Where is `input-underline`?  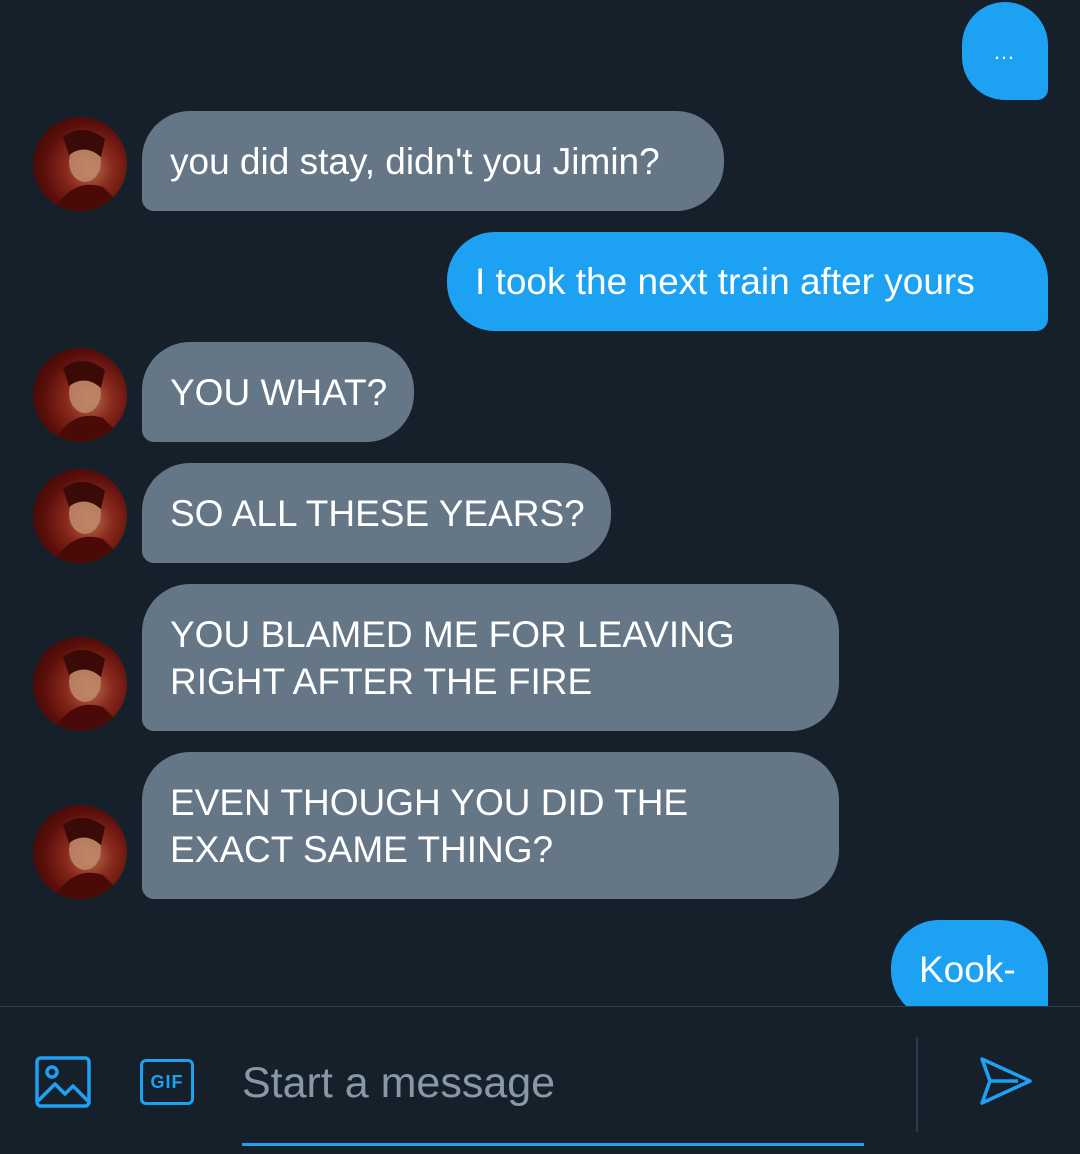 input-underline is located at coordinates (553, 1144).